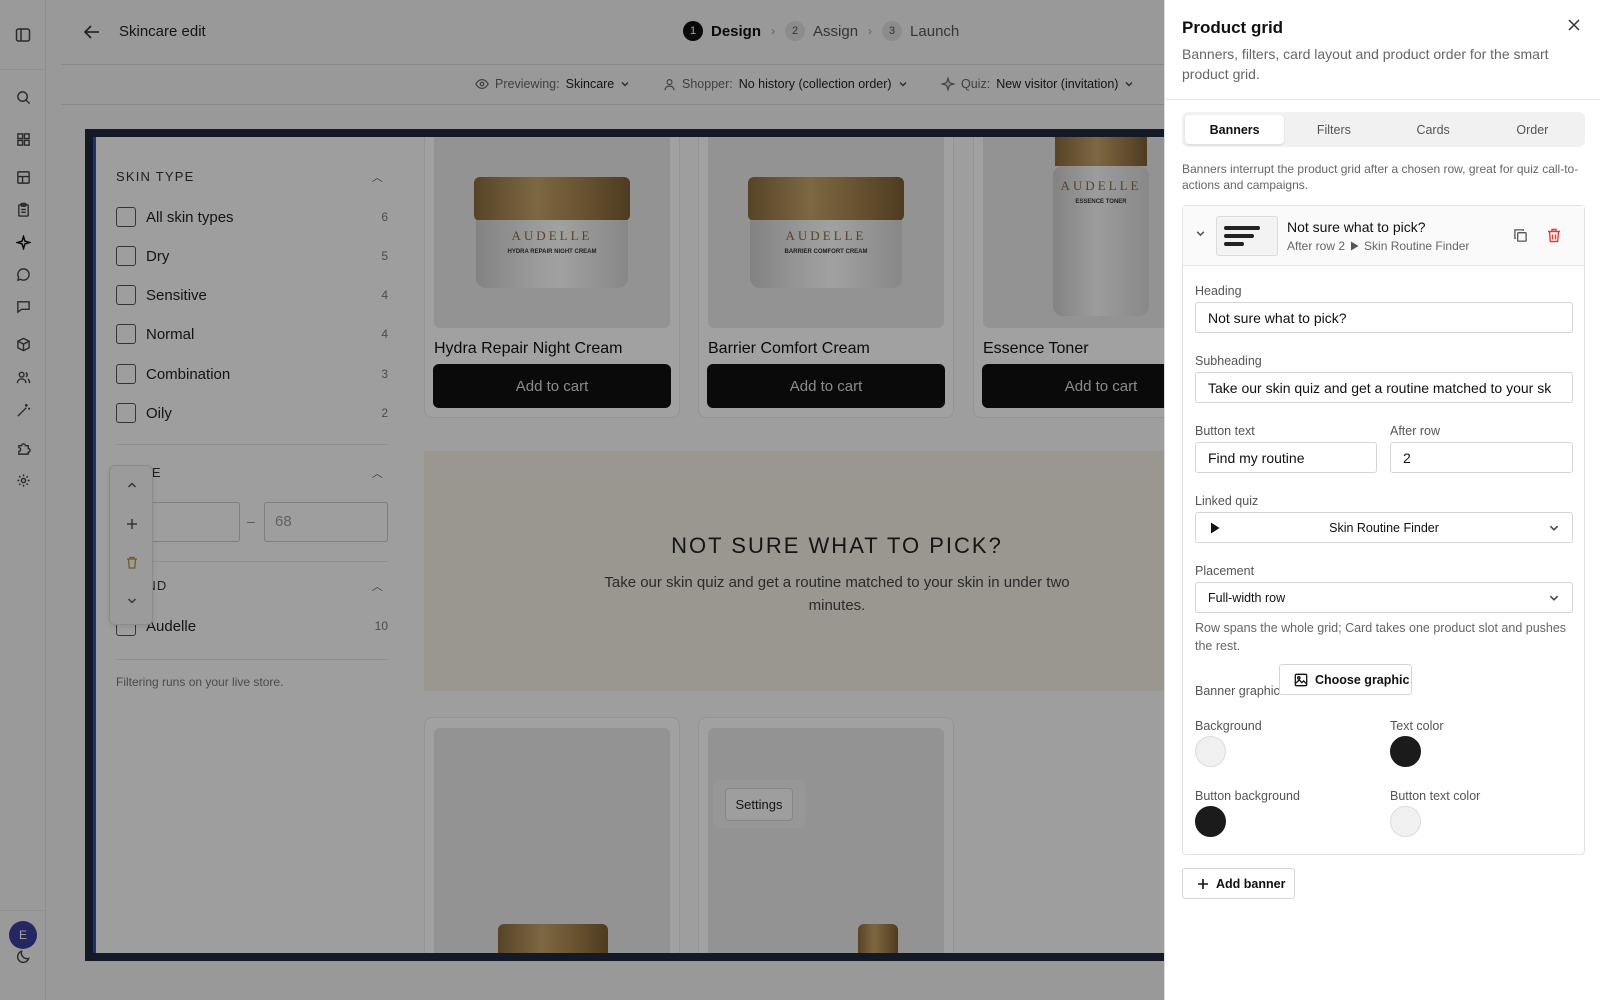 Image resolution: width=1600 pixels, height=1000 pixels. I want to click on shopper-select: Shopper: No history (collection order), so click(785, 84).